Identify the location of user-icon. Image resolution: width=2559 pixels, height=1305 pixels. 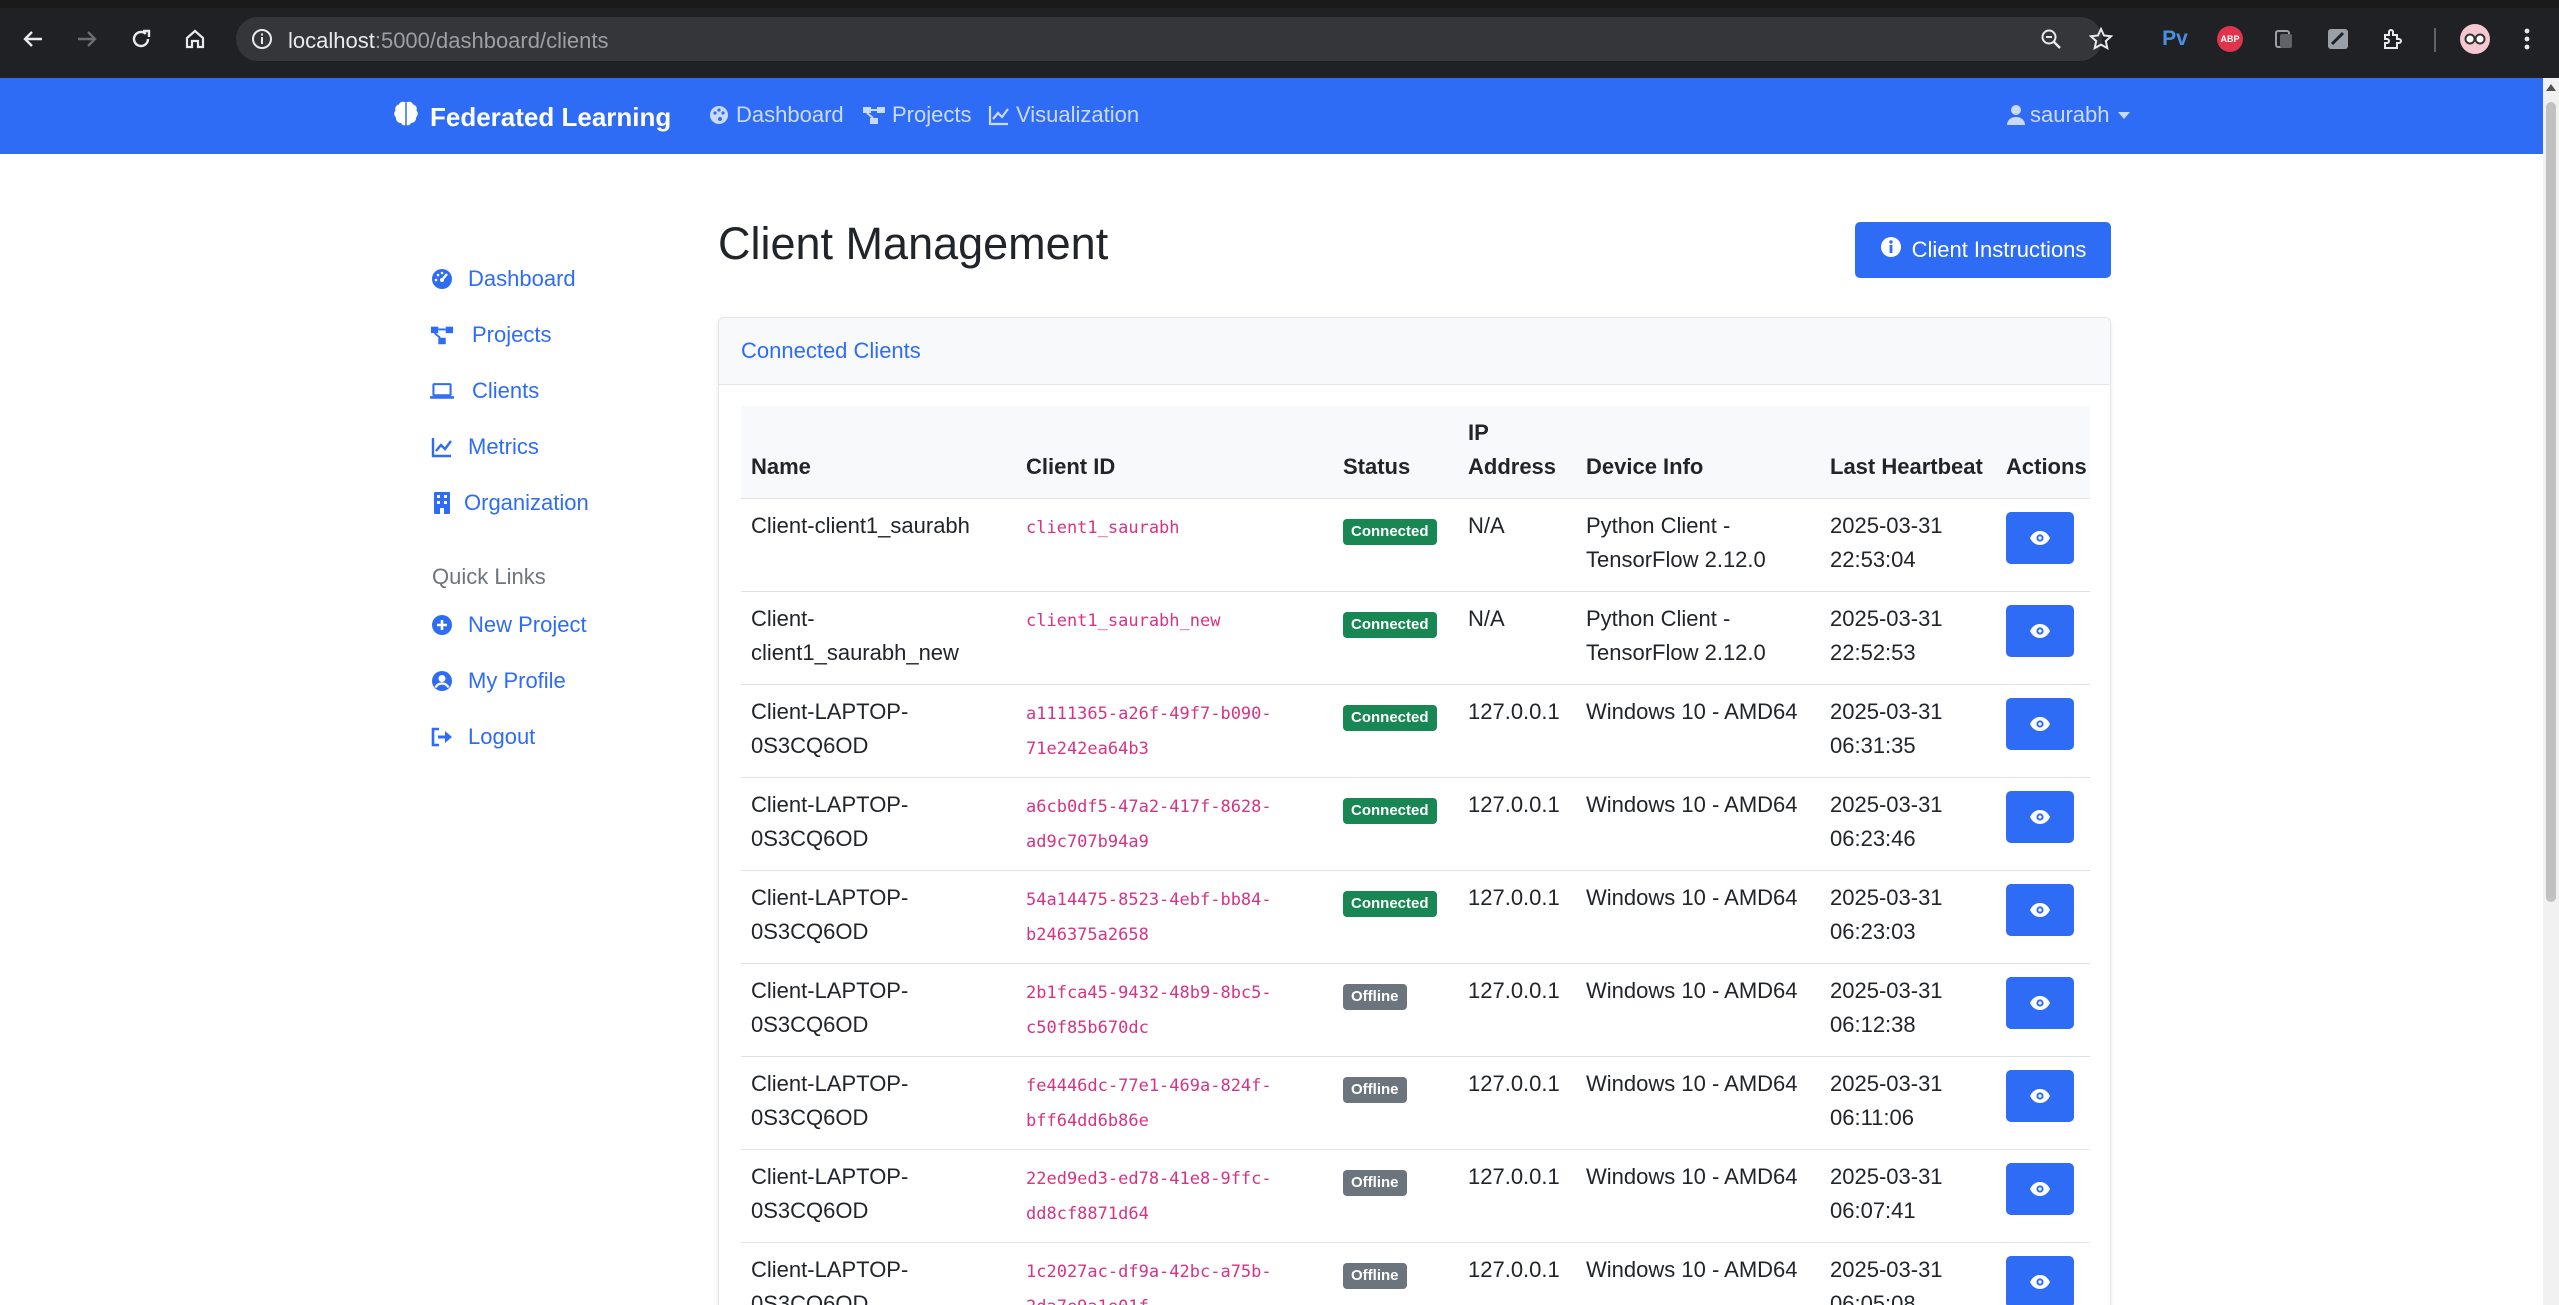
(2016, 115).